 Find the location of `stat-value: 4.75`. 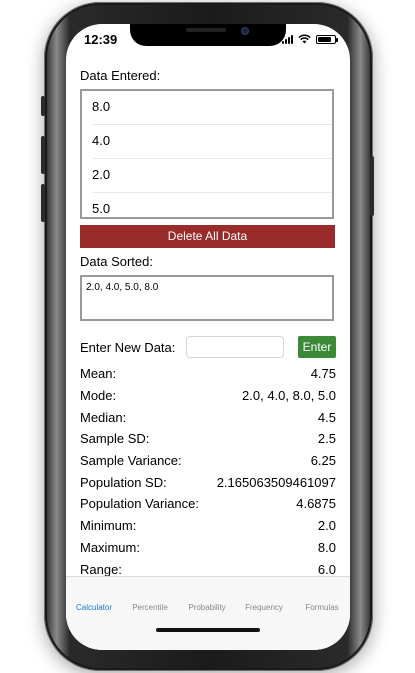

stat-value: 4.75 is located at coordinates (323, 374).